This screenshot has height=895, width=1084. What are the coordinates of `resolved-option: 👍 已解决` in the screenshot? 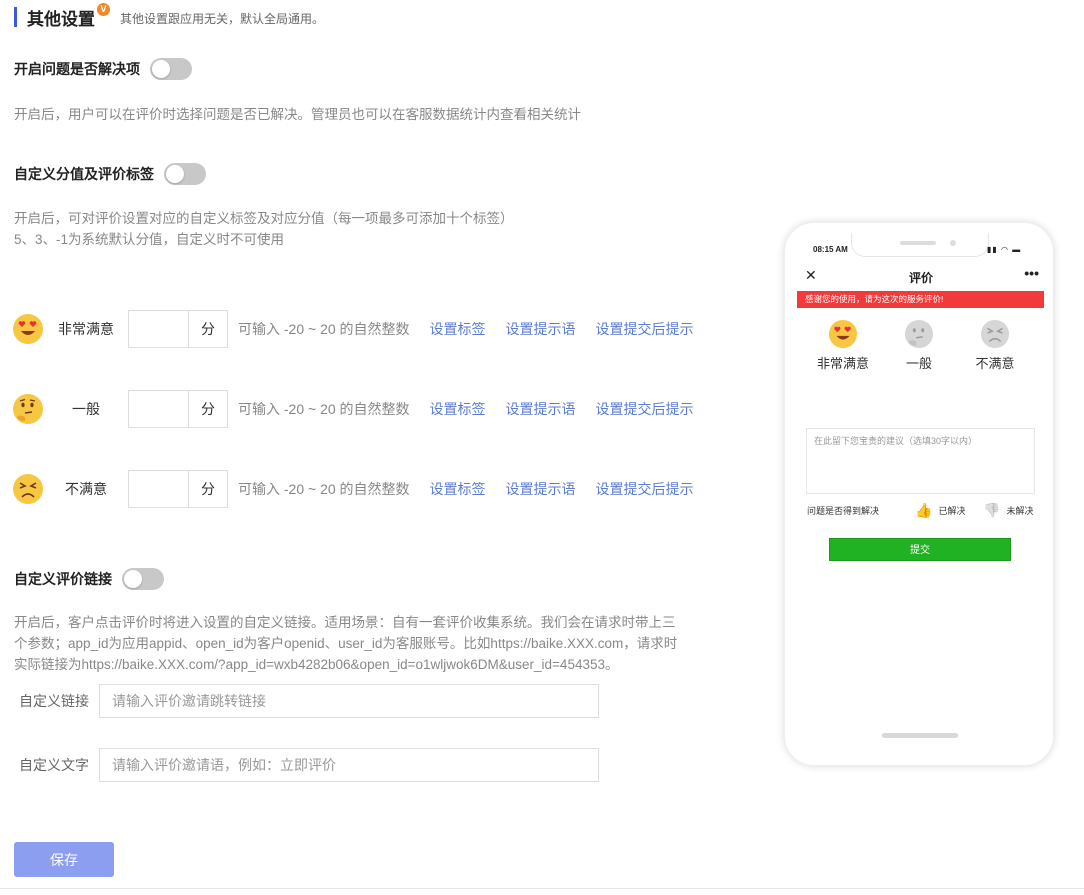 It's located at (940, 510).